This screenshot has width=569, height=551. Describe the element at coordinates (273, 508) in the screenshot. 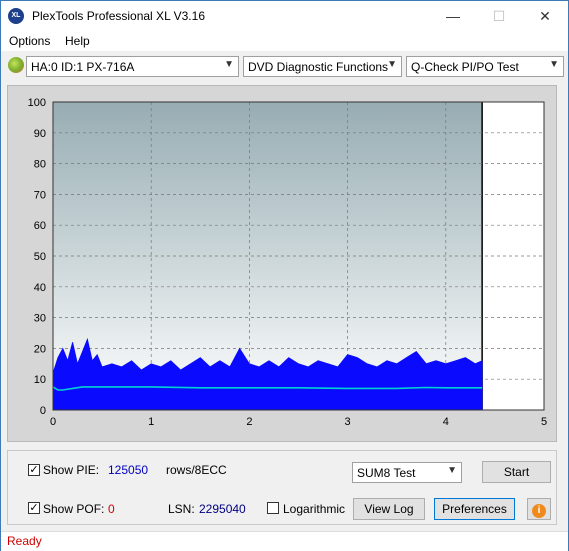

I see `logarithmic-checkbox` at that location.